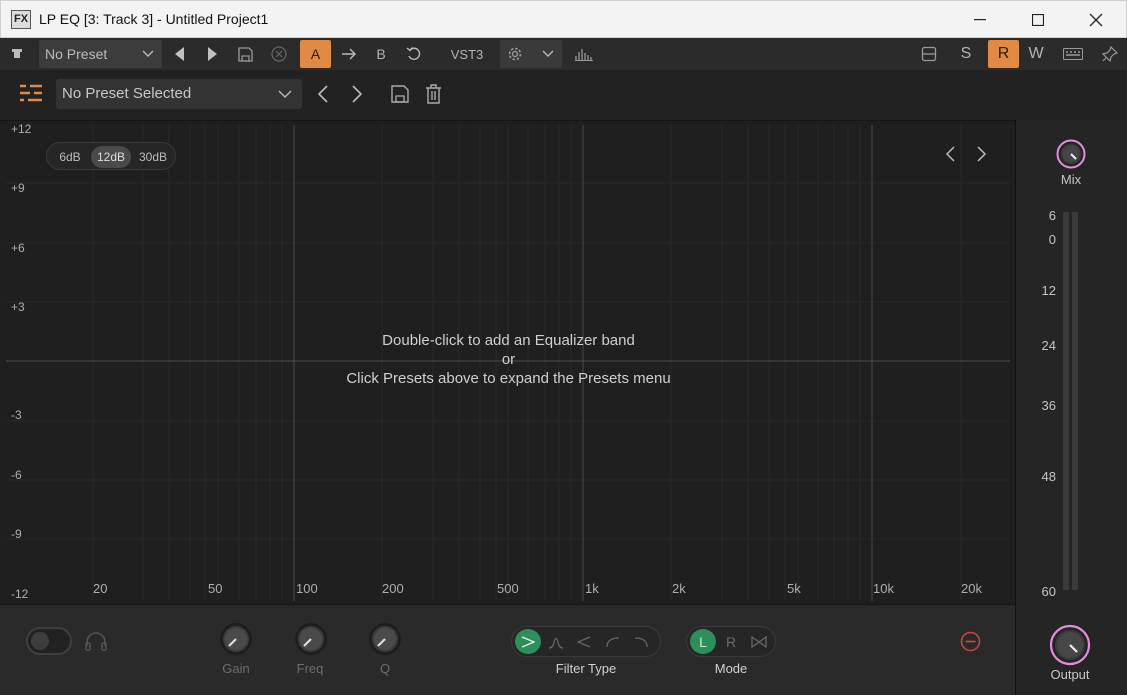  I want to click on gain-knob, so click(236, 641).